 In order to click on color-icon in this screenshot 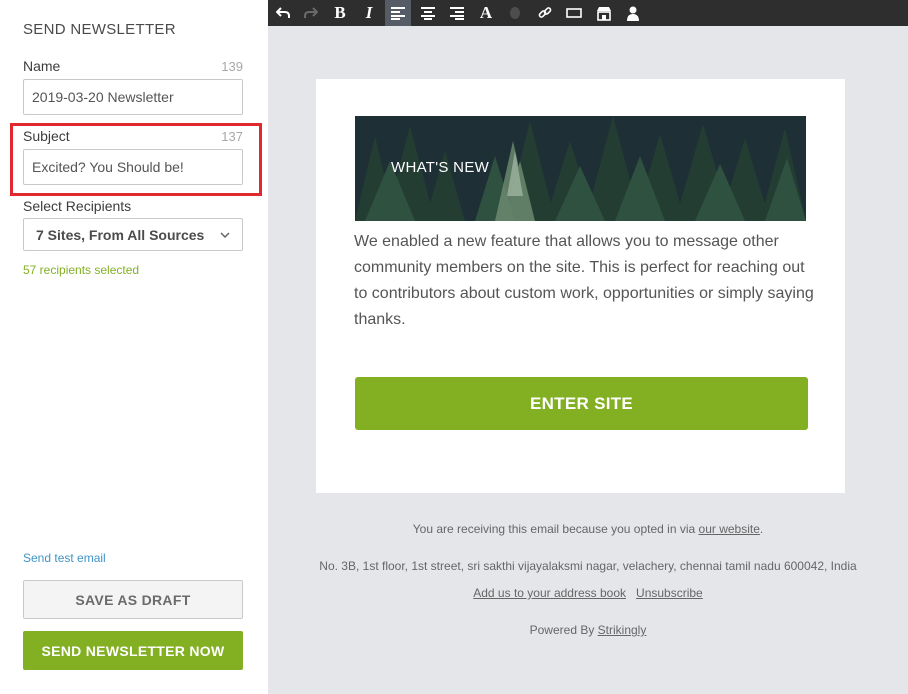, I will do `click(515, 13)`.